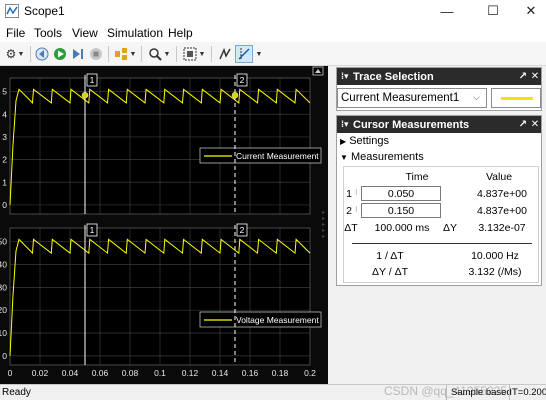 This screenshot has width=546, height=400. What do you see at coordinates (450, 228) in the screenshot?
I see `delta-y-label: ΔY` at bounding box center [450, 228].